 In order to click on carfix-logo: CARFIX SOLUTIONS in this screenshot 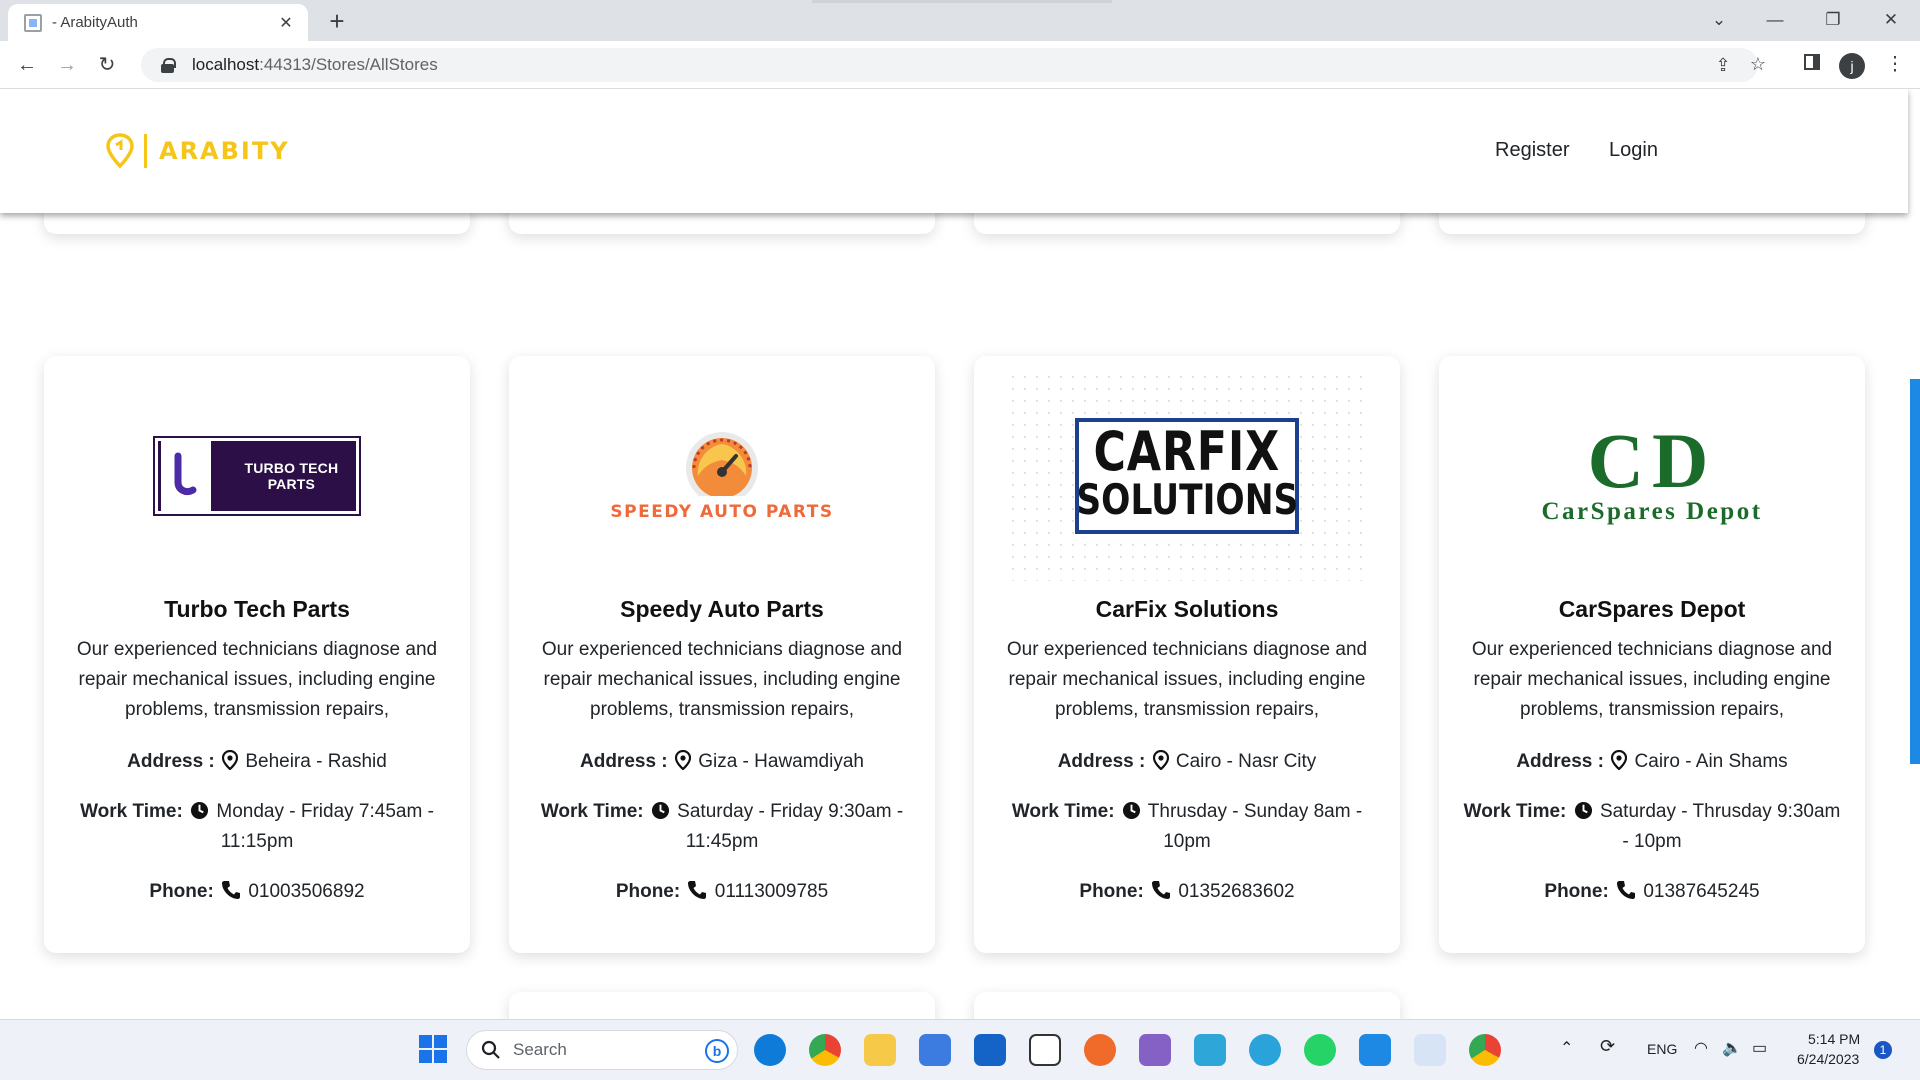, I will do `click(1187, 476)`.